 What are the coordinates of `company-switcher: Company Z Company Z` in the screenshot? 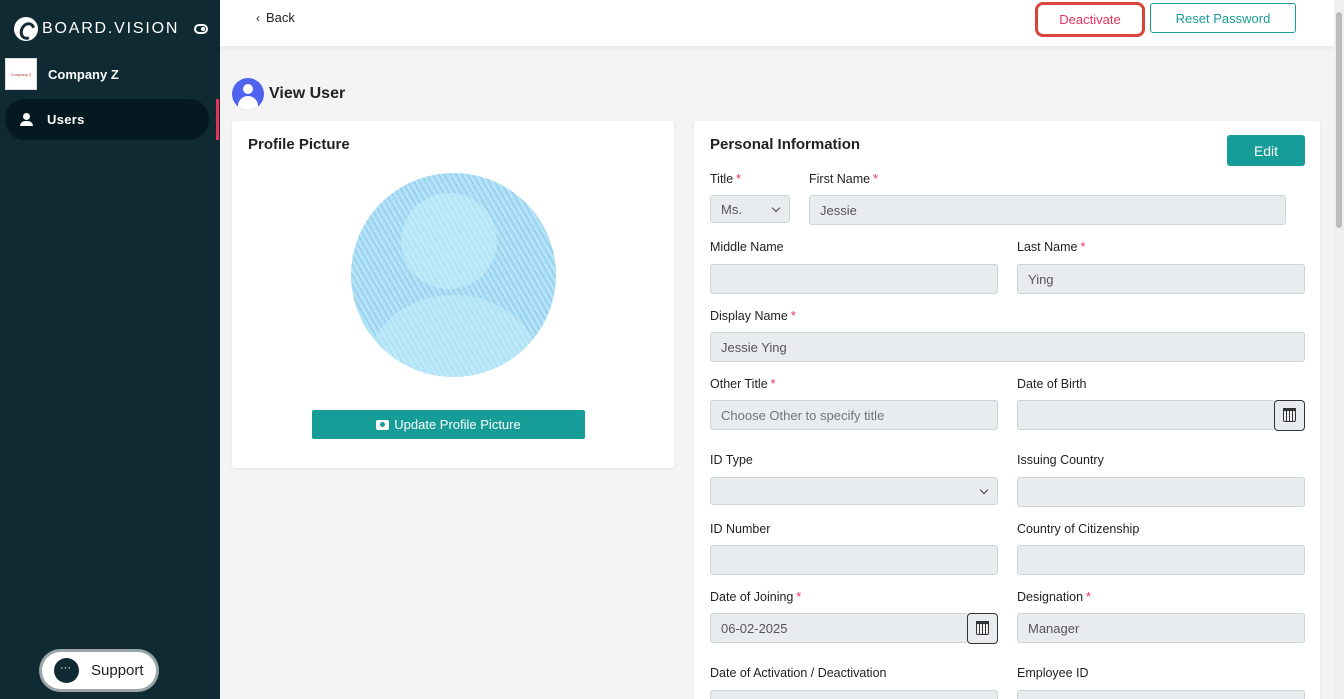 It's located at (62, 74).